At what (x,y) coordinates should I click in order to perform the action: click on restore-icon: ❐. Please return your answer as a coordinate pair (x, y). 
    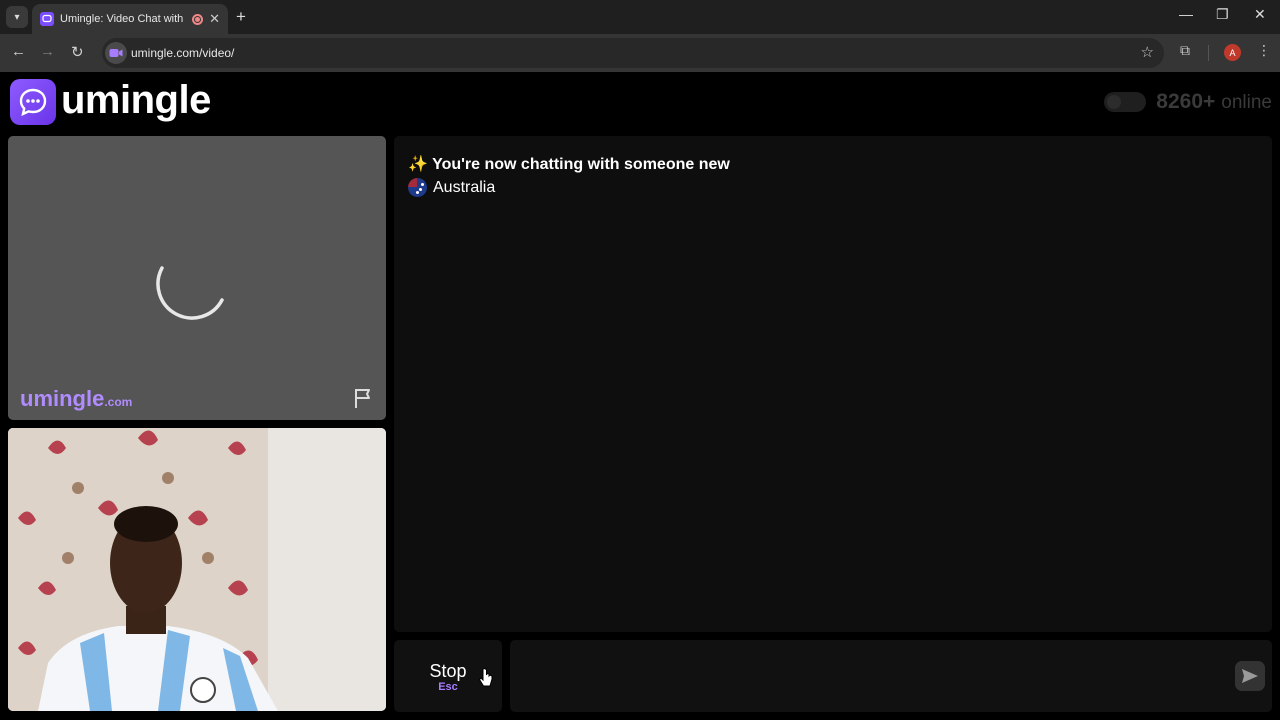
    Looking at the image, I should click on (1222, 14).